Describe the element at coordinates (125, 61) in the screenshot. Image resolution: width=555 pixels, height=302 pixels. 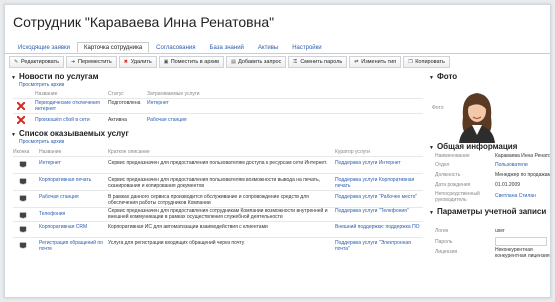
I see `delete-icon: ✖` at that location.